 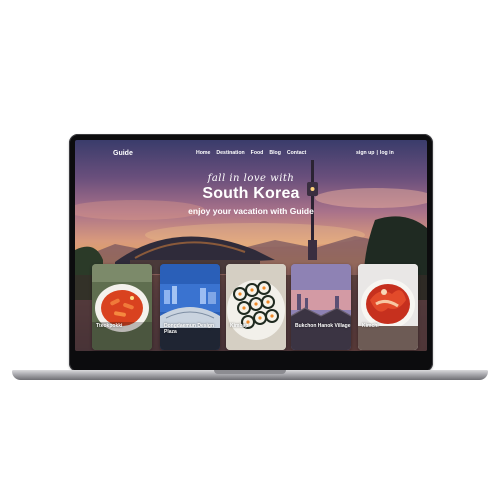 I want to click on login-link: log in, so click(x=387, y=153).